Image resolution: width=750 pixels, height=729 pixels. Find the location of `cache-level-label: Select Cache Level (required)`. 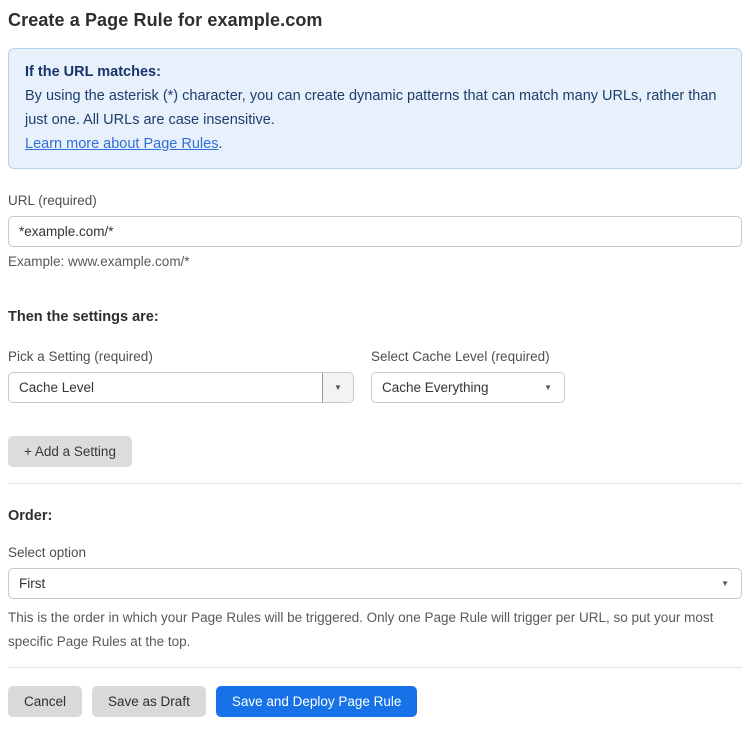

cache-level-label: Select Cache Level (required) is located at coordinates (460, 356).